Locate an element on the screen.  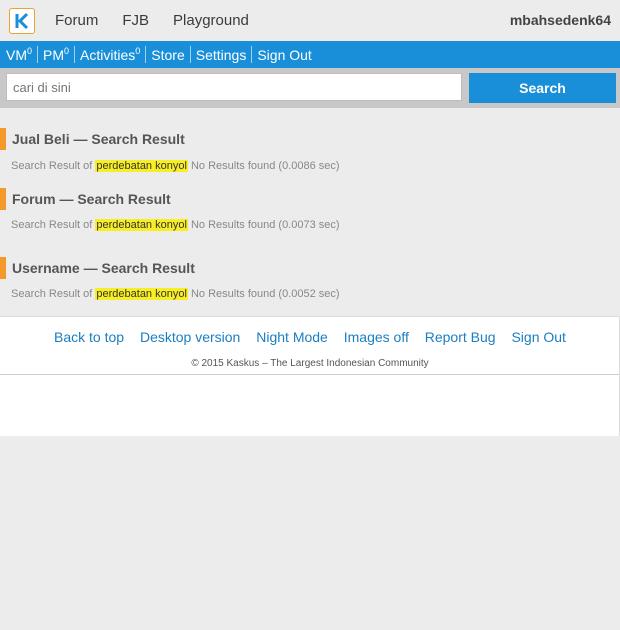
search-input is located at coordinates (234, 87).